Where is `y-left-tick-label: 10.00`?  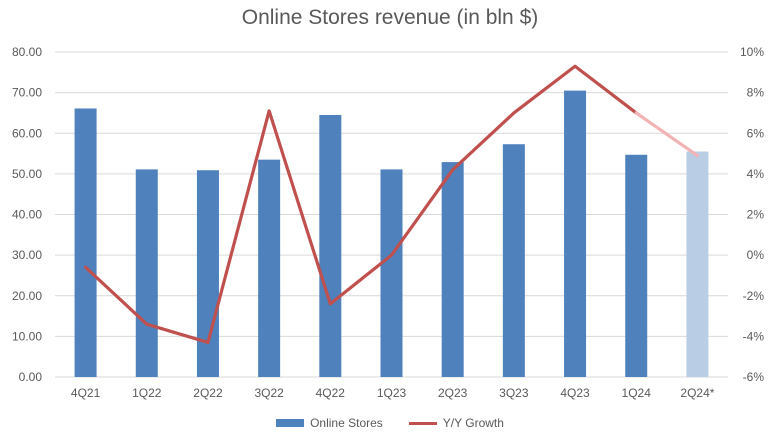
y-left-tick-label: 10.00 is located at coordinates (27, 336).